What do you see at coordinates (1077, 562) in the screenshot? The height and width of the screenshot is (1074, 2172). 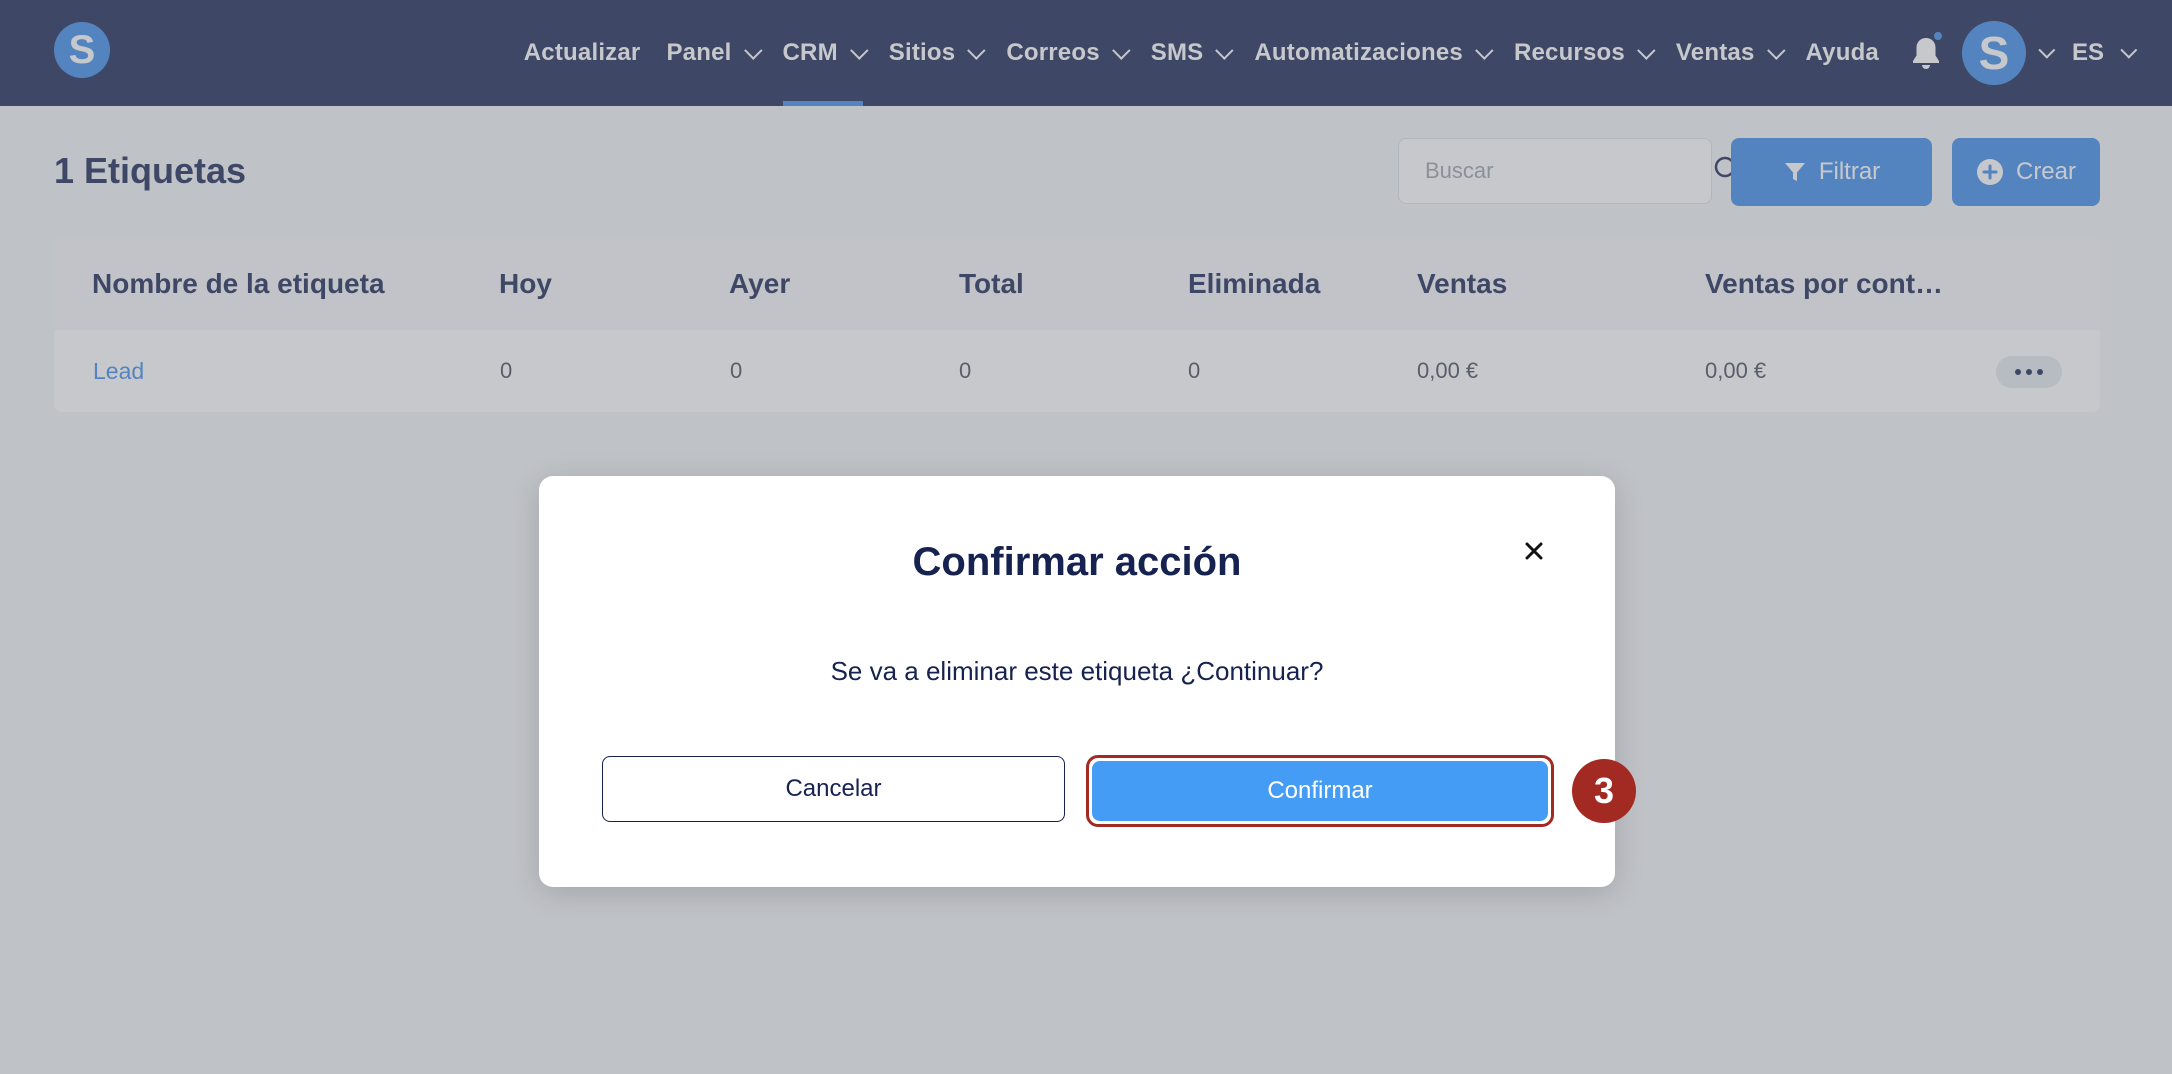 I see `dialog-title: Confirmar acción` at bounding box center [1077, 562].